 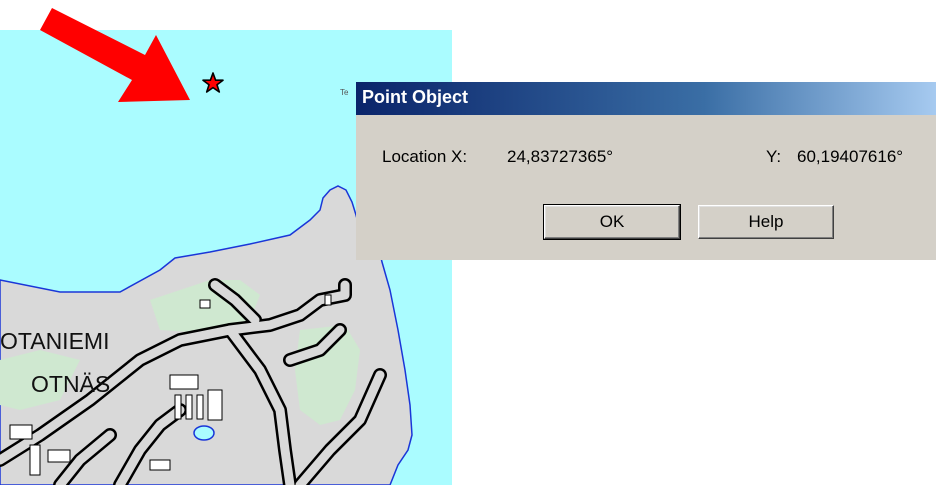 I want to click on location-y-value: 60,19407616°, so click(x=850, y=156).